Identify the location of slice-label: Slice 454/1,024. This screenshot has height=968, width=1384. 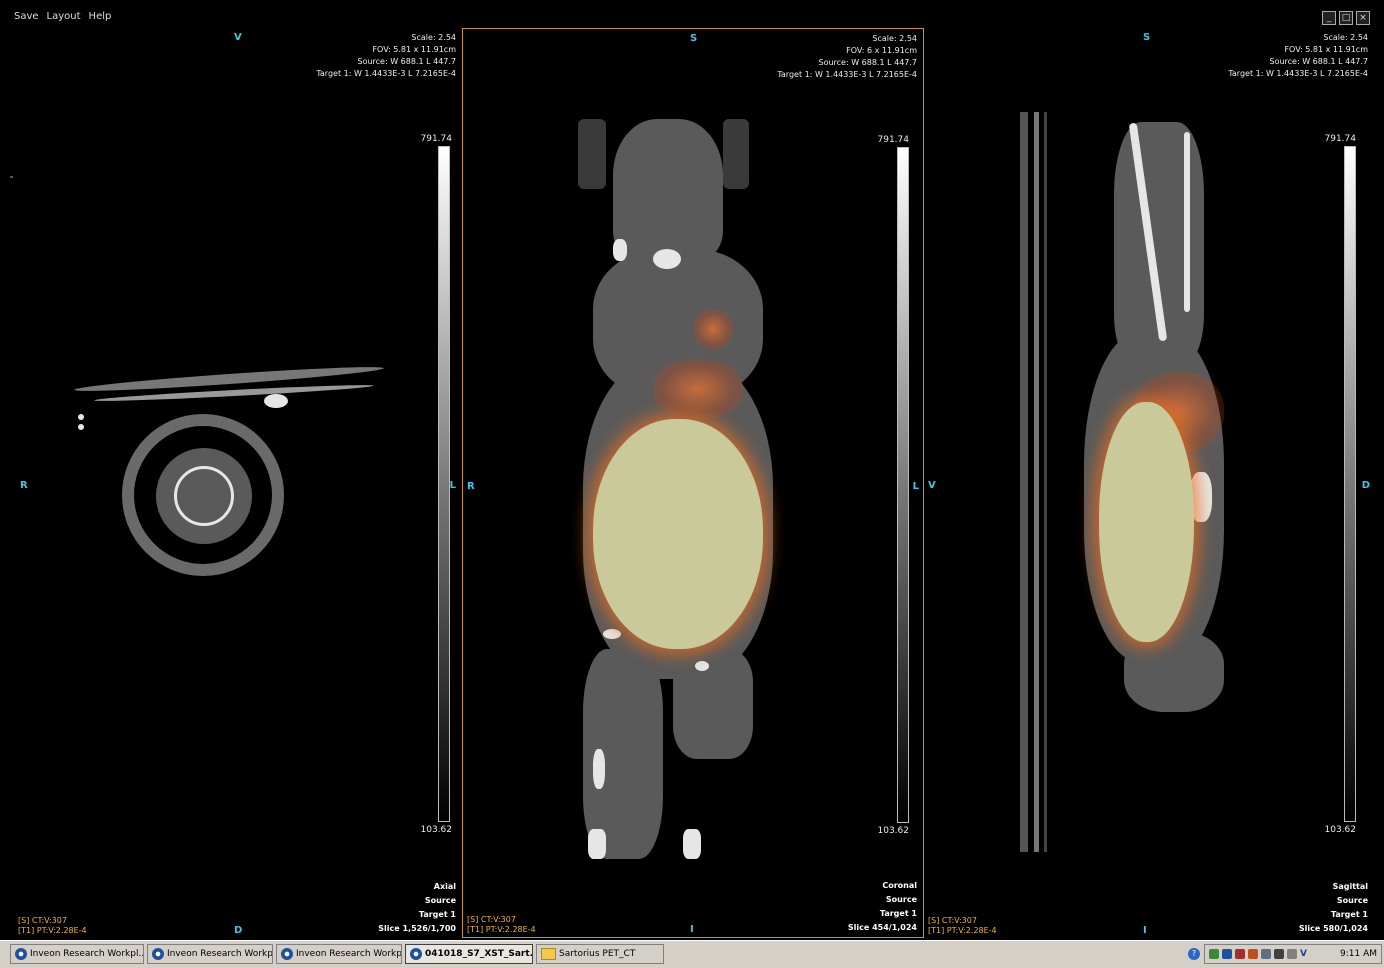
(882, 927).